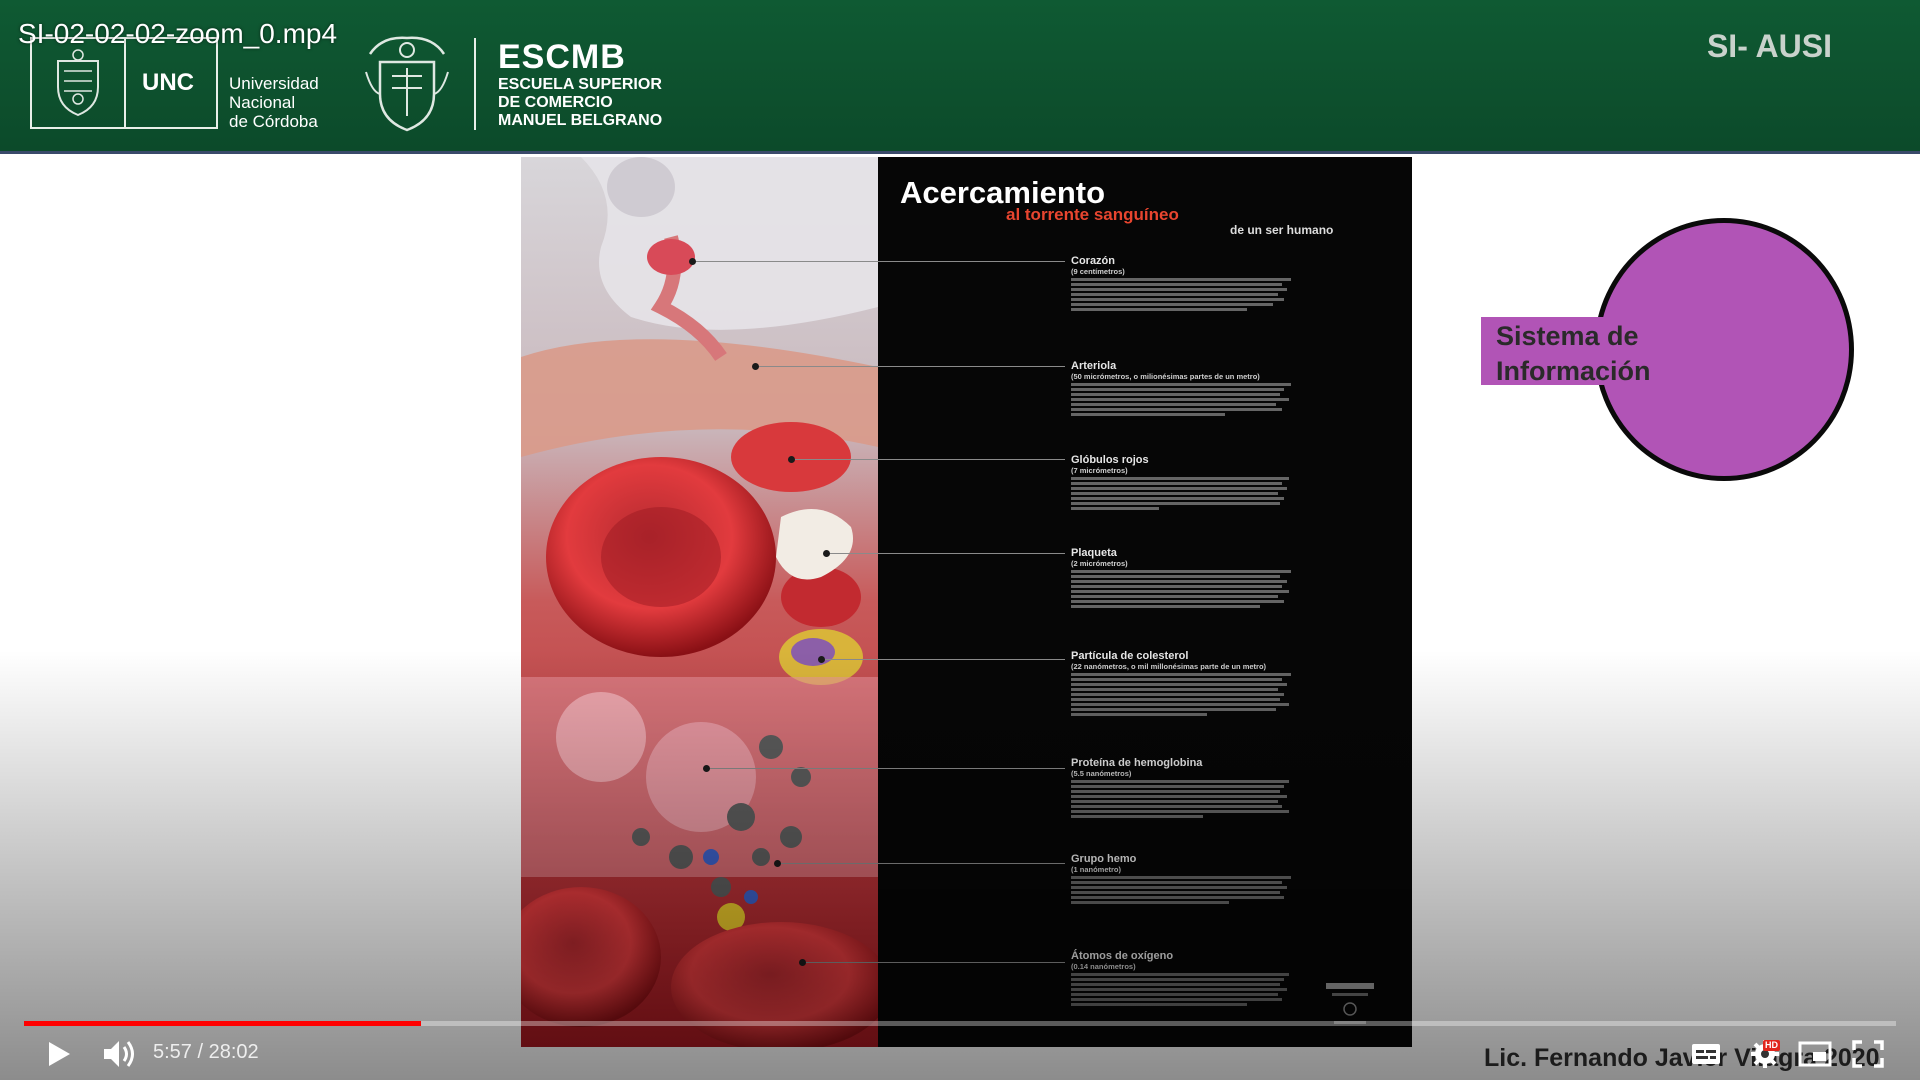 The image size is (1920, 1080). I want to click on poster-entry-heading: Arteriola, so click(1094, 366).